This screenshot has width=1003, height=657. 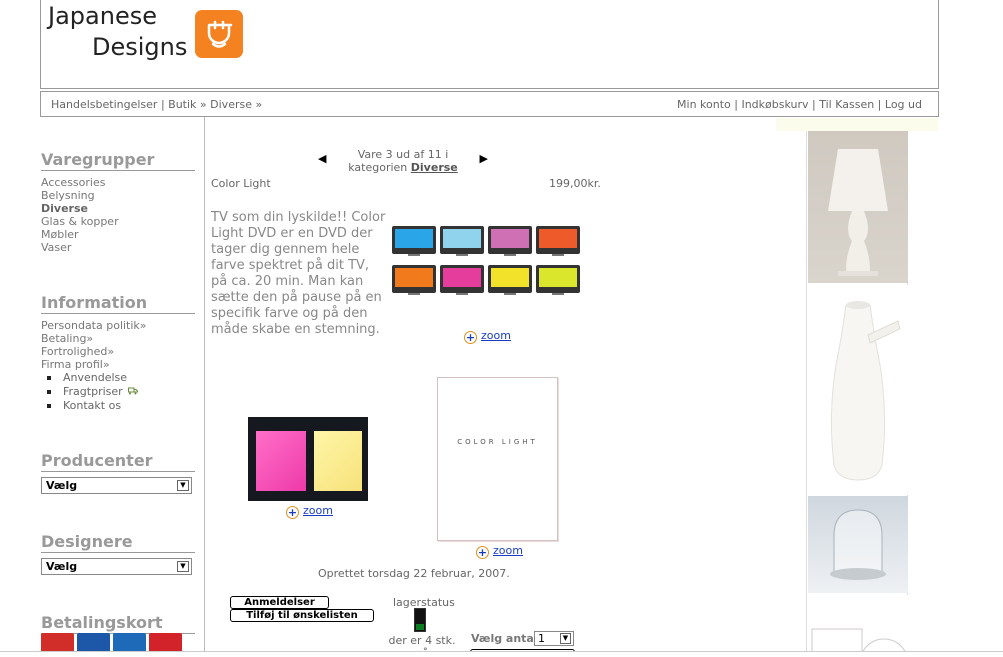 I want to click on sidebar-item-firma-profil: Firma profil», so click(x=118, y=364).